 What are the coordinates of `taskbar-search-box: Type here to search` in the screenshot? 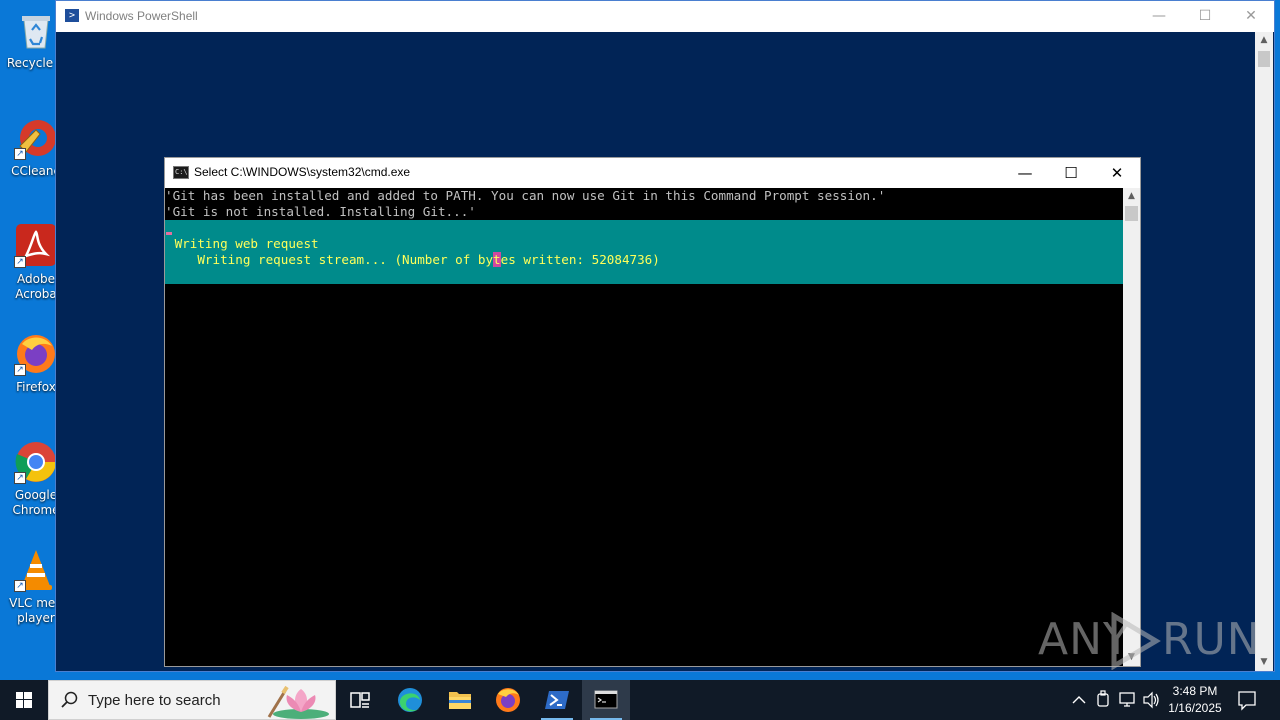 It's located at (192, 700).